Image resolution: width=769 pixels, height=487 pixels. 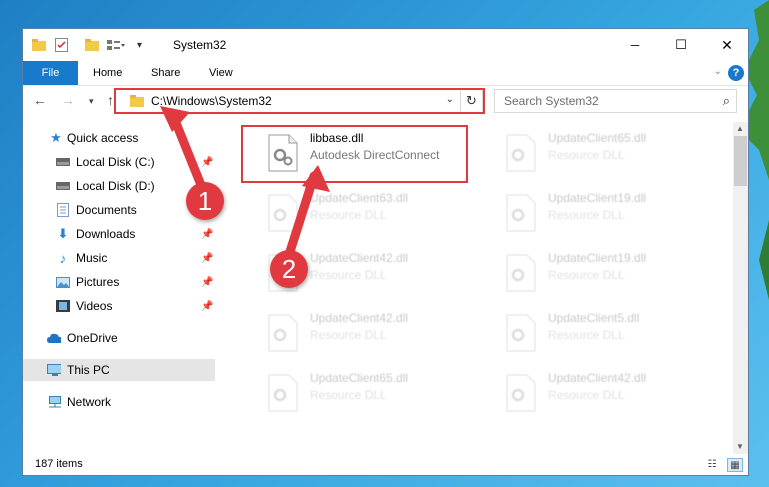 What do you see at coordinates (165, 73) in the screenshot?
I see `tab-share: Share` at bounding box center [165, 73].